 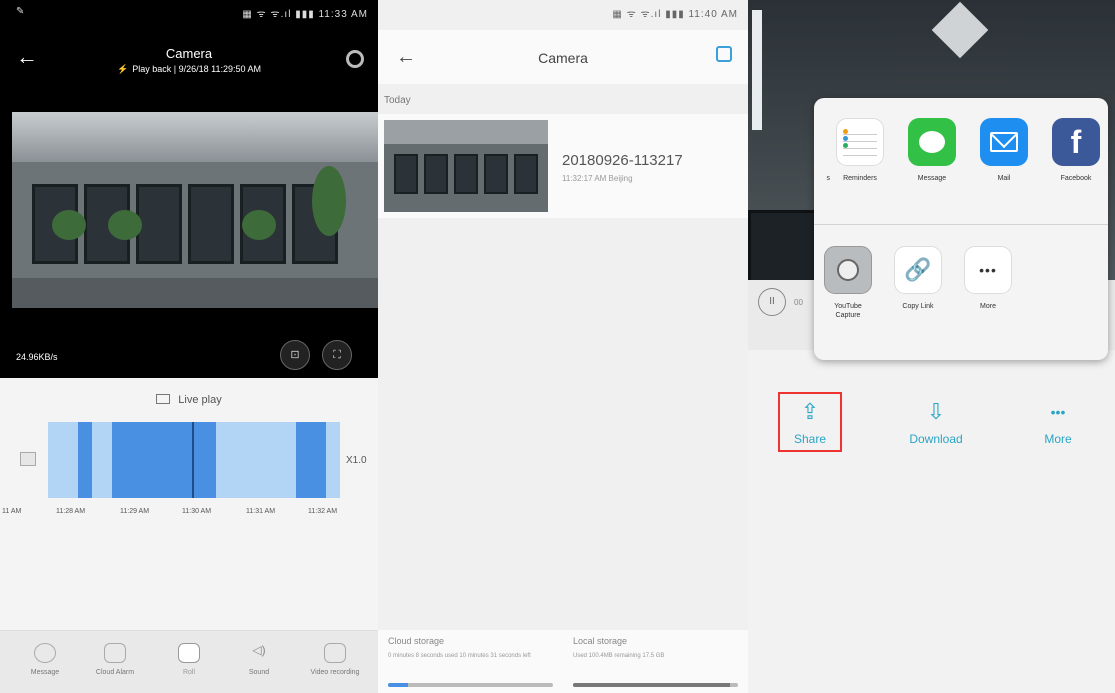 I want to click on playback-timeline, so click(x=194, y=460).